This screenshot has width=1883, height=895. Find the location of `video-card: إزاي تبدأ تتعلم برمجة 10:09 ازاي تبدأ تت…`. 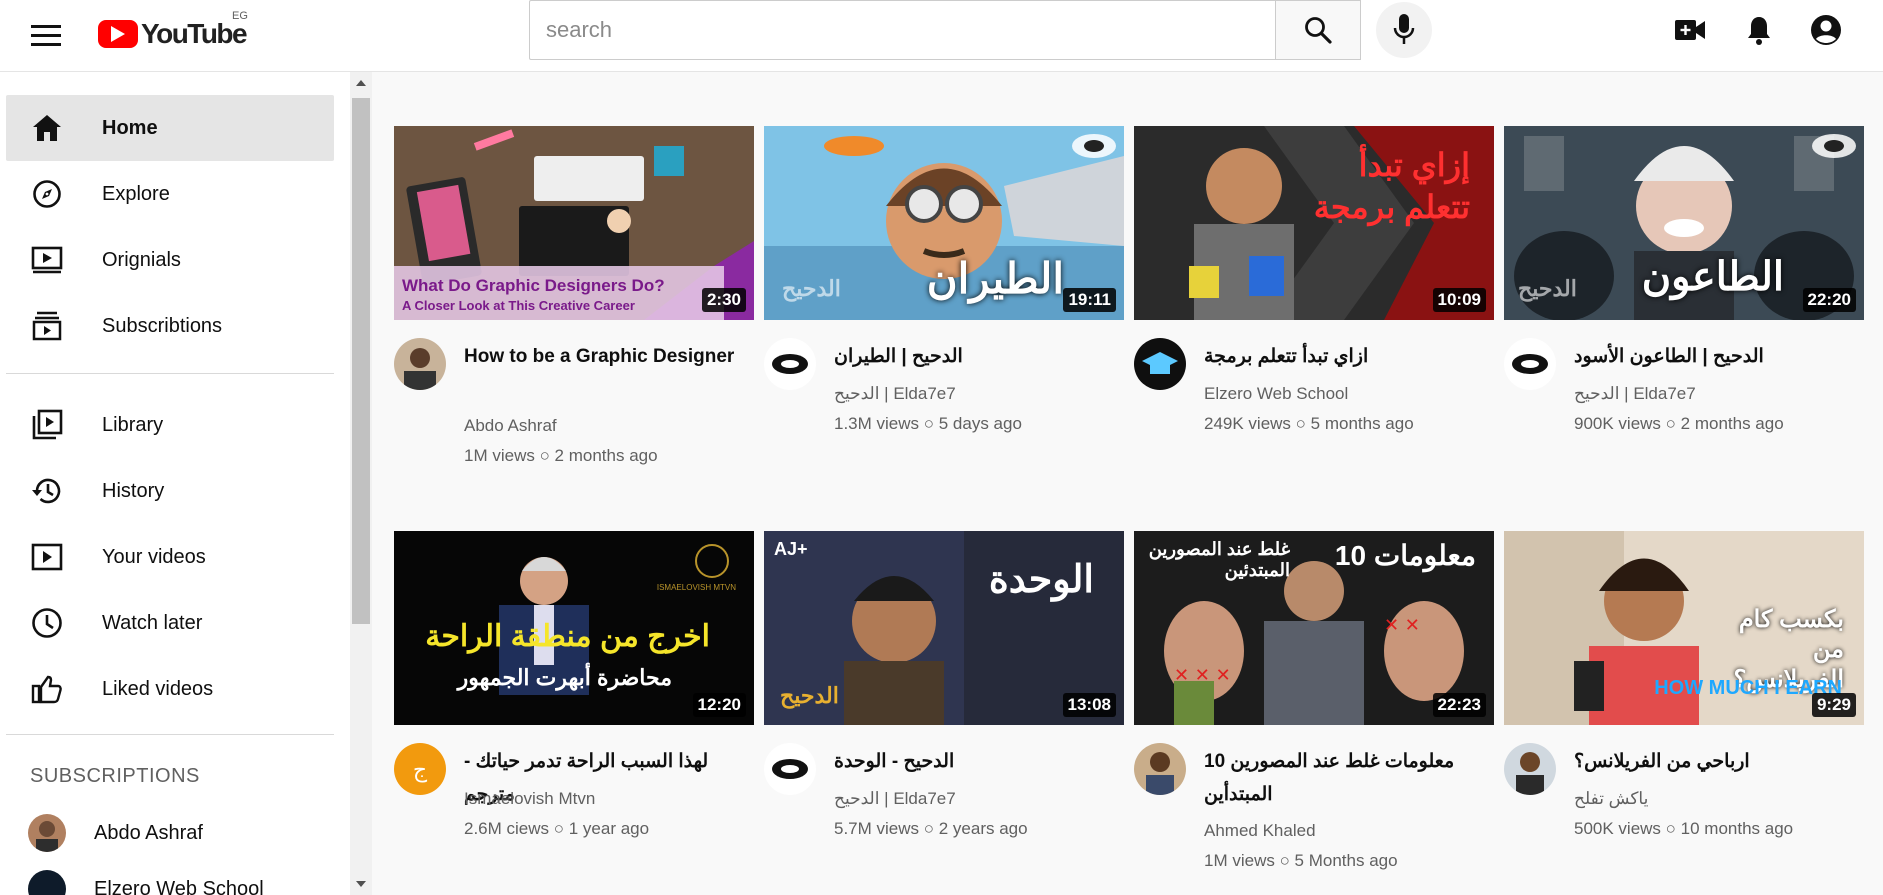

video-card: إزاي تبدأ تتعلم برمجة 10:09 ازاي تبدأ تت… is located at coordinates (1314, 298).